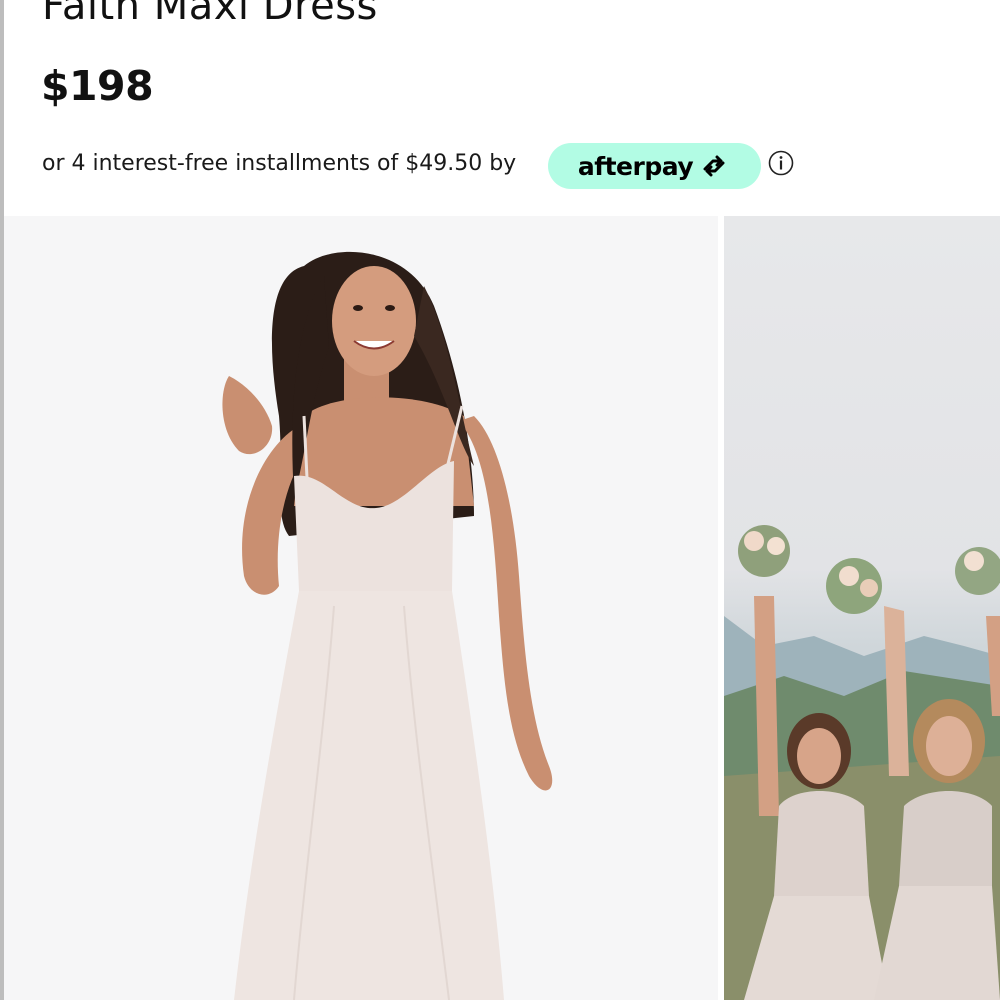 Image resolution: width=1000 pixels, height=1000 pixels. What do you see at coordinates (714, 166) in the screenshot?
I see `afterpay-arrows-icon` at bounding box center [714, 166].